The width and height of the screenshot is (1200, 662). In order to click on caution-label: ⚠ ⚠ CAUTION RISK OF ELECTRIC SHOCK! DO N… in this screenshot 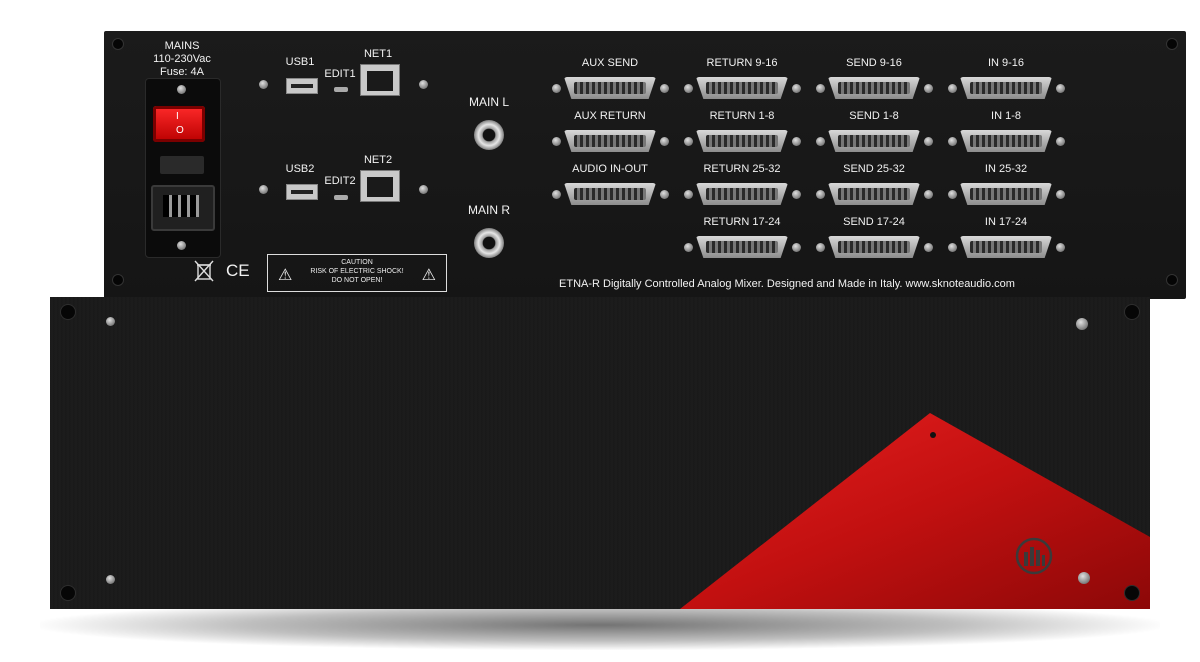, I will do `click(357, 273)`.